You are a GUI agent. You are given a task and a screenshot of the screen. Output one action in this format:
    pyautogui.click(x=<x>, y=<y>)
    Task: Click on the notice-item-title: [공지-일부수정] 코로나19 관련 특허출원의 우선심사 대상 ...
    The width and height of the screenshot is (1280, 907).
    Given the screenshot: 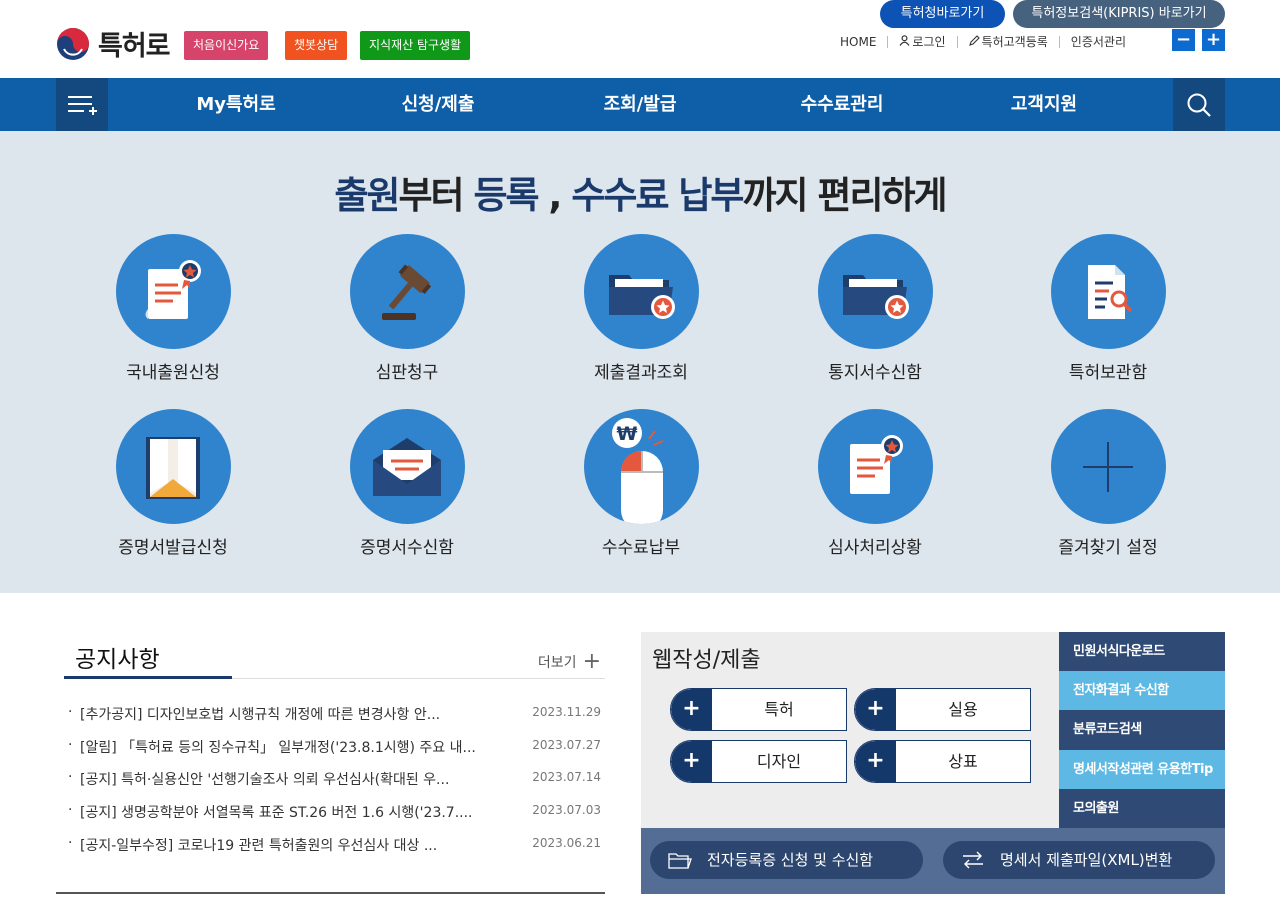 What is the action you would take?
    pyautogui.click(x=259, y=846)
    